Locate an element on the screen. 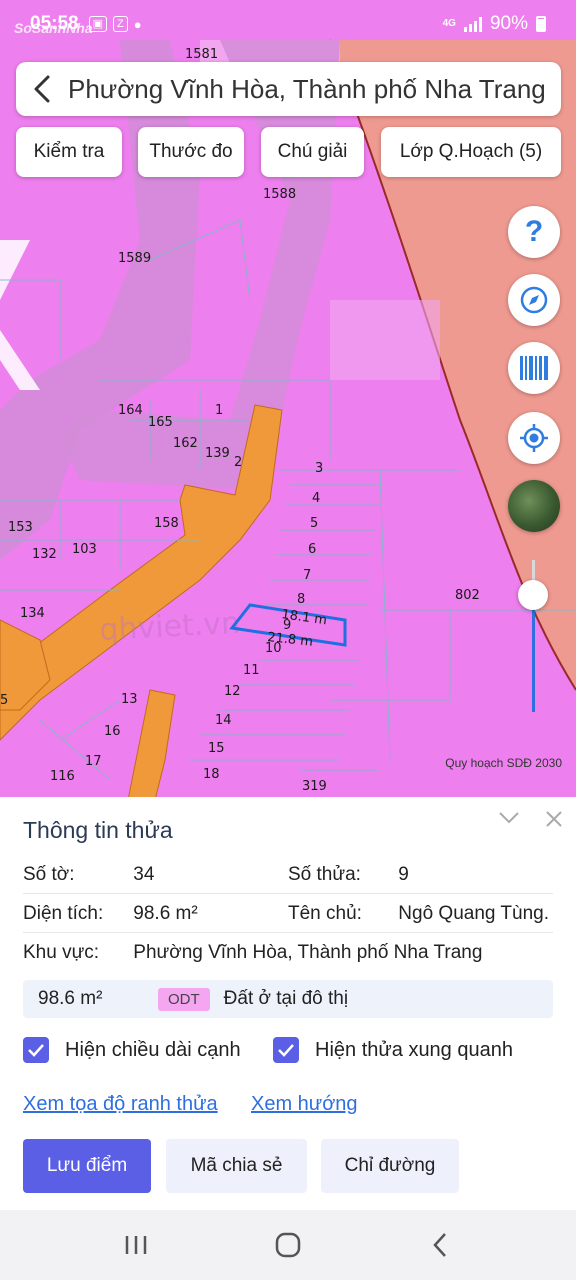  parcel-label: 3 is located at coordinates (319, 468).